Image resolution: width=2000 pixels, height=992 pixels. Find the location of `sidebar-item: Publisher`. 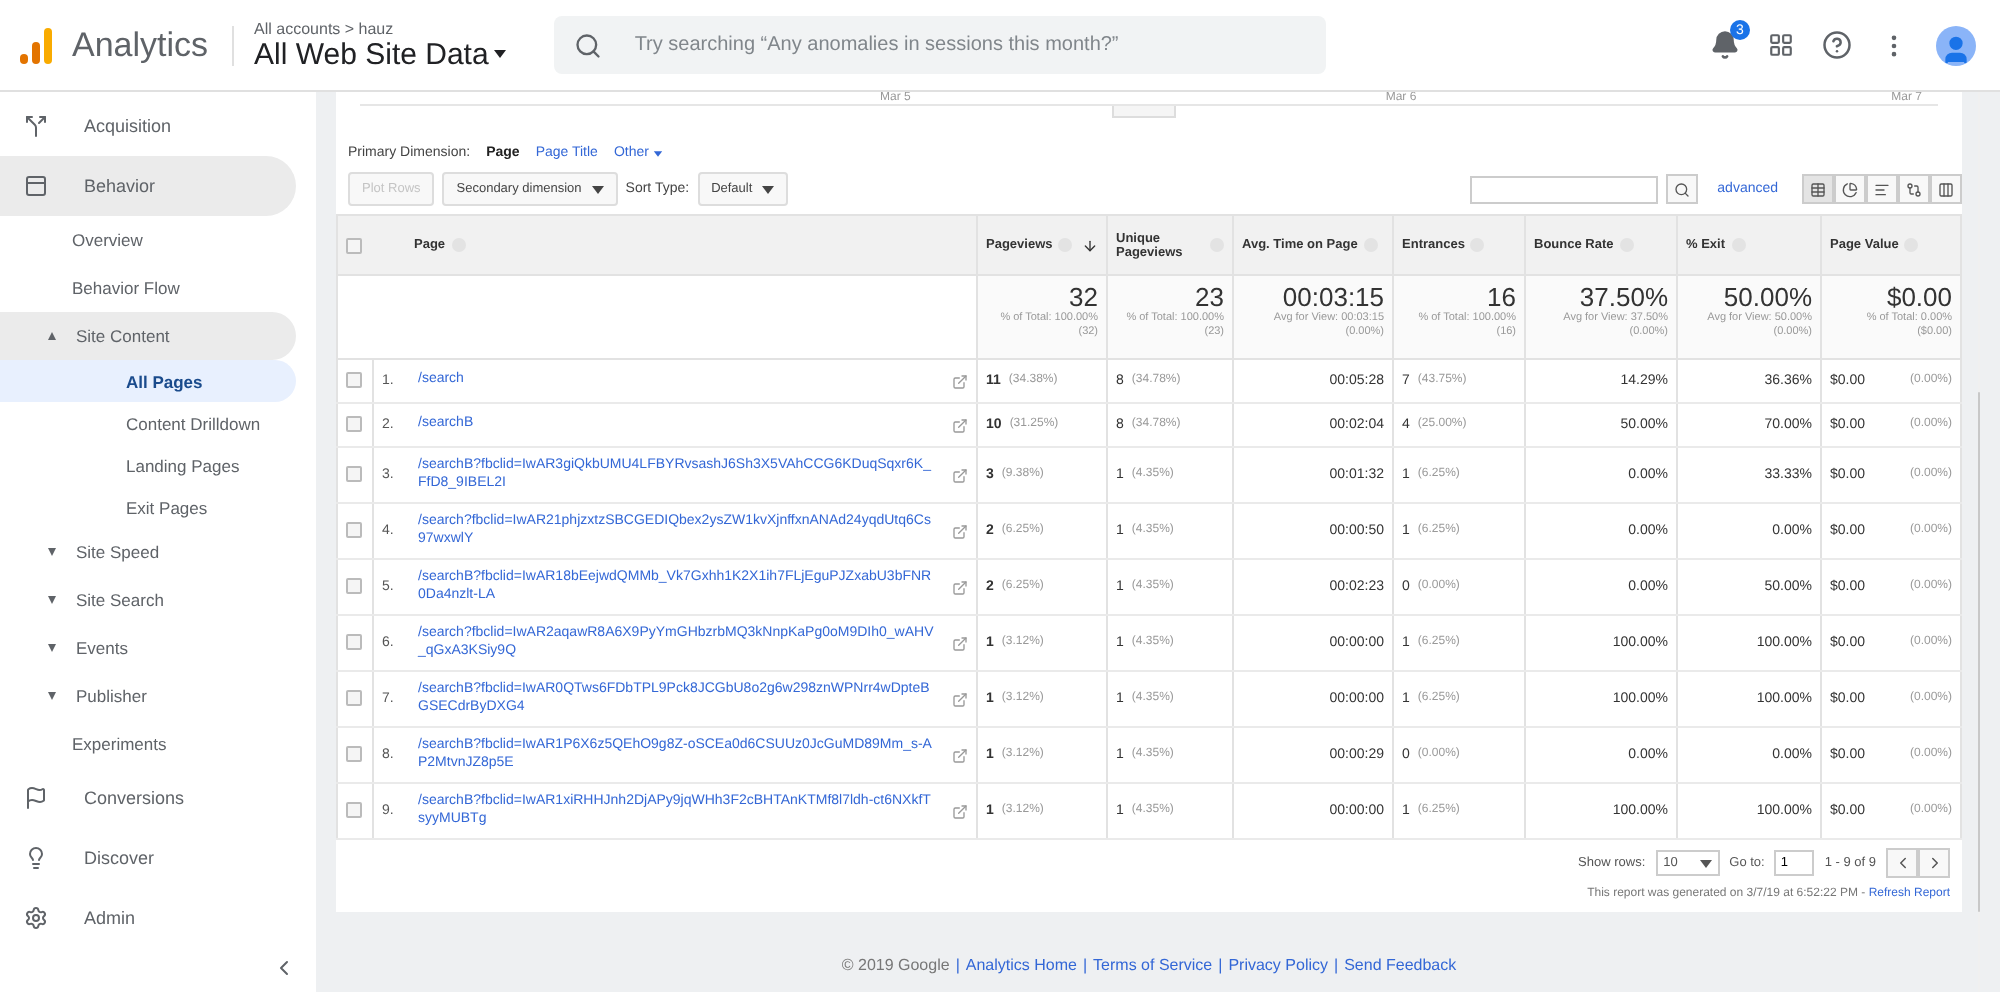

sidebar-item: Publisher is located at coordinates (148, 696).